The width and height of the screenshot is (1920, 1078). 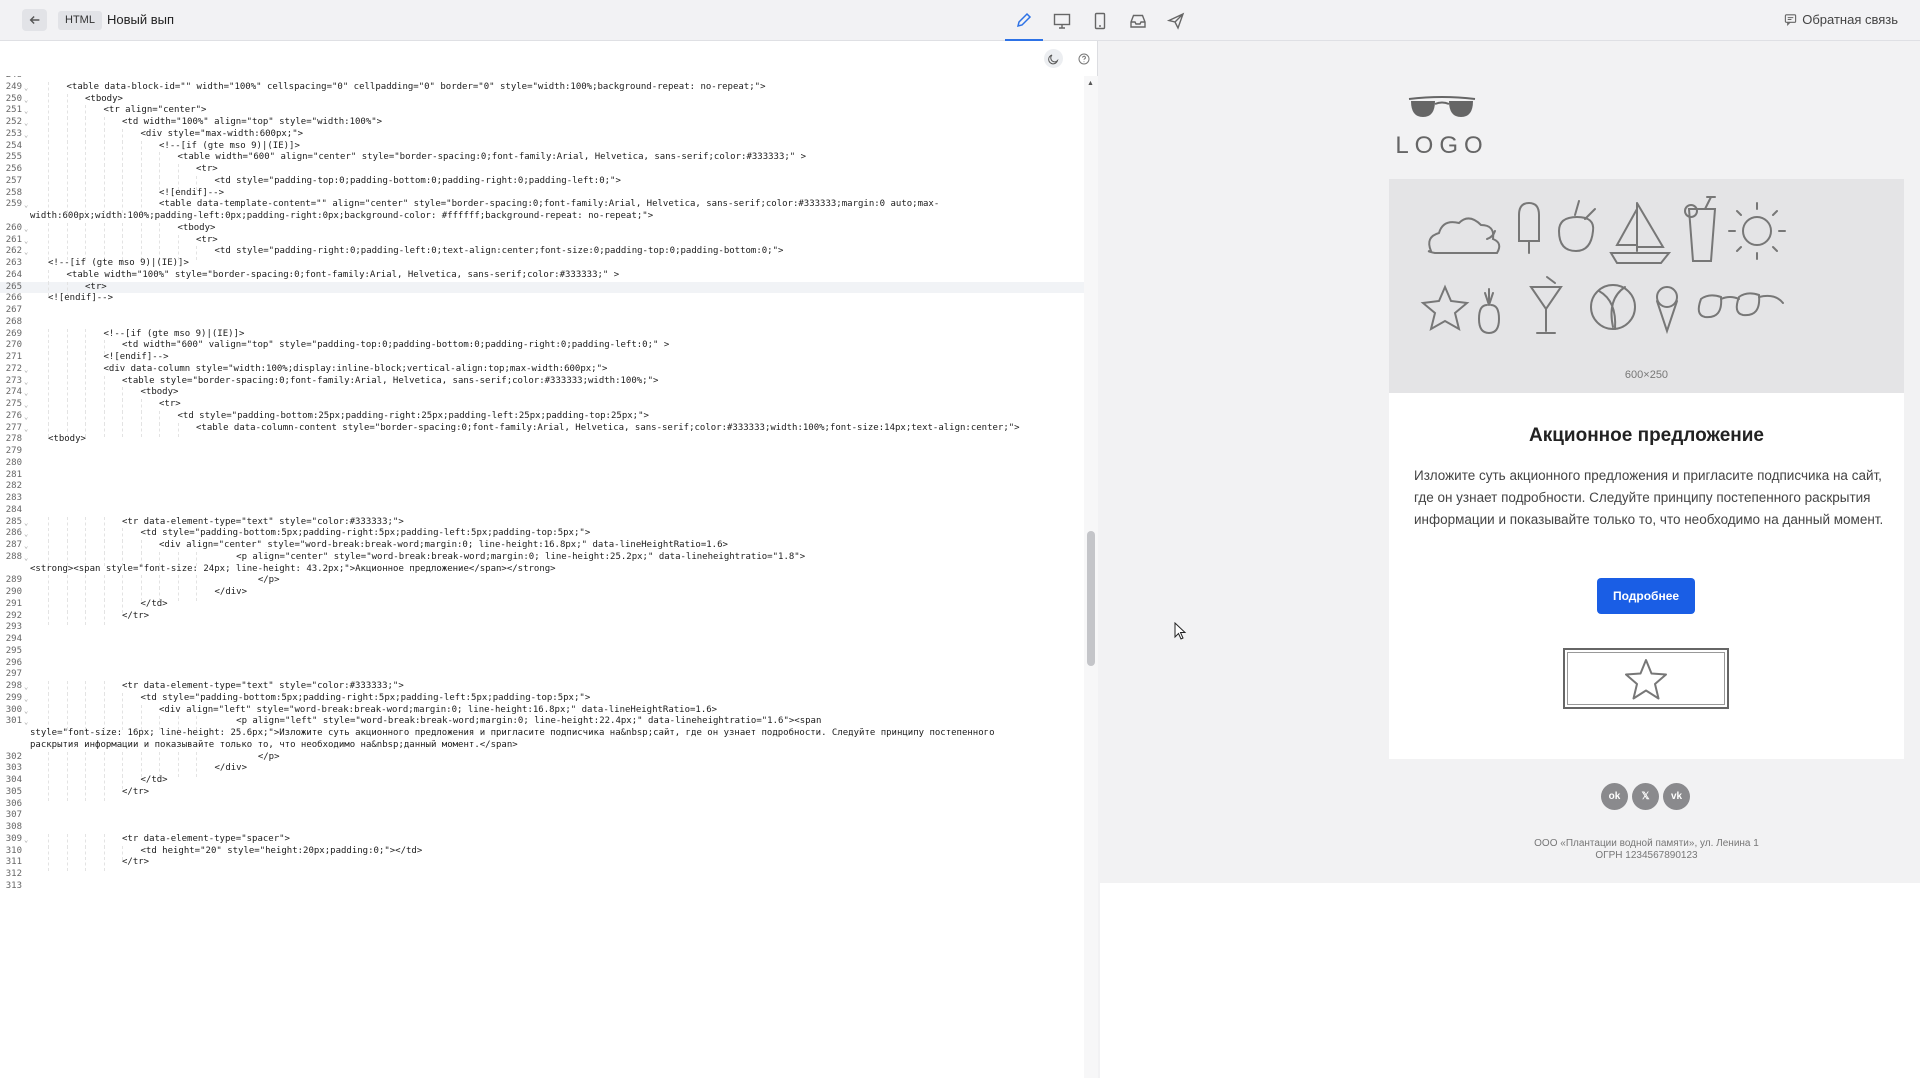 What do you see at coordinates (1646, 678) in the screenshot?
I see `image-placeholder` at bounding box center [1646, 678].